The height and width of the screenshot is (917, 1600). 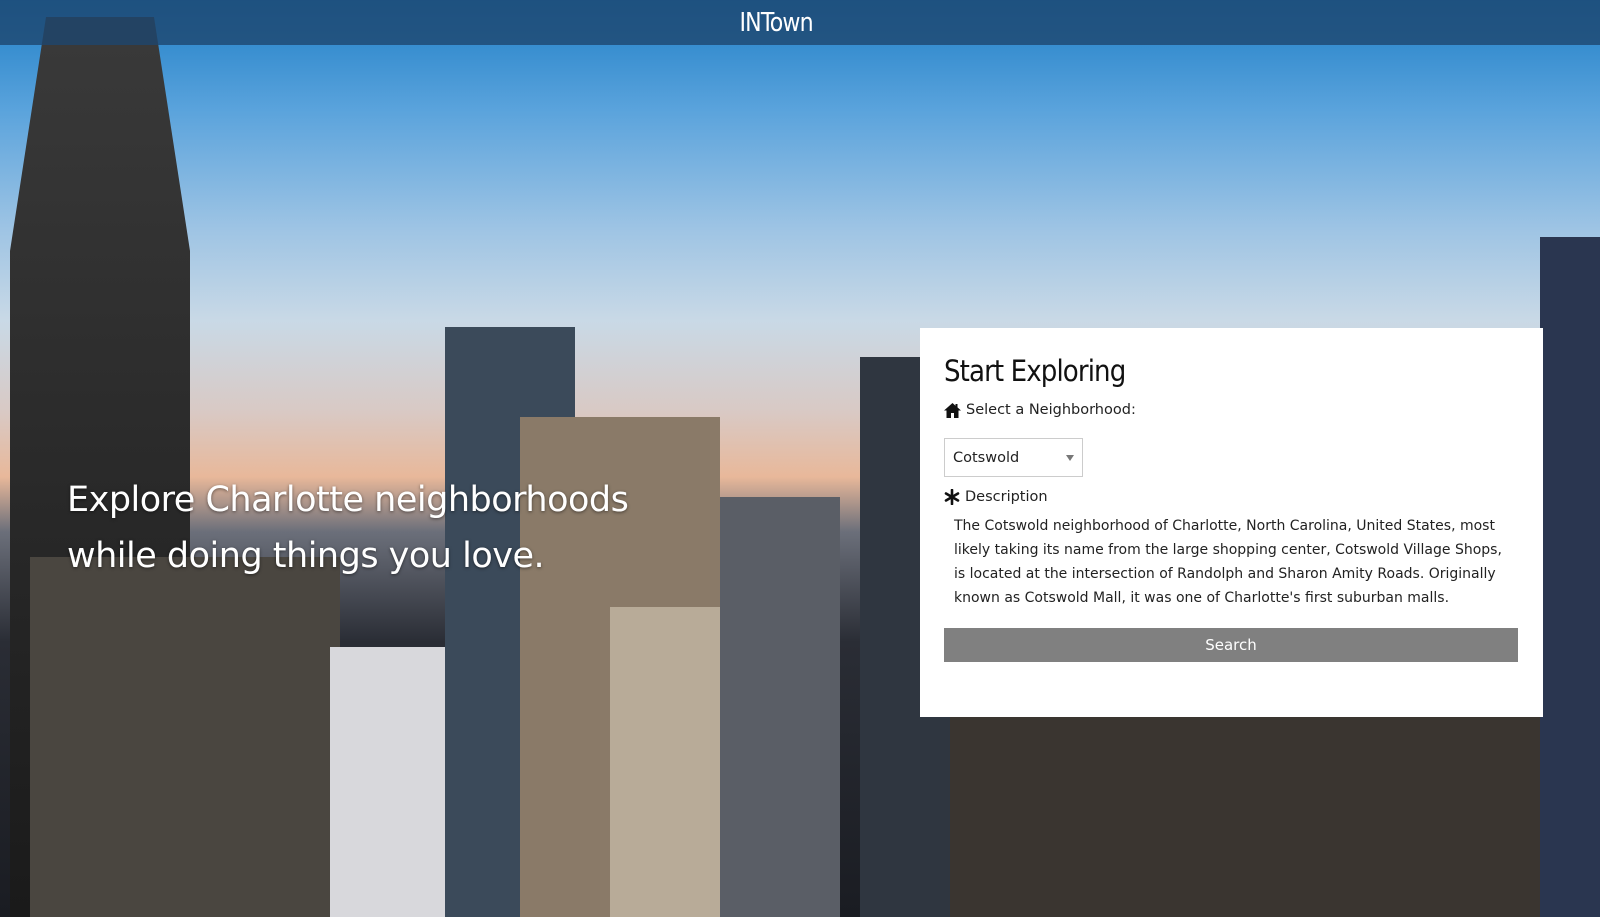 What do you see at coordinates (1006, 497) in the screenshot?
I see `description-label-text: Description` at bounding box center [1006, 497].